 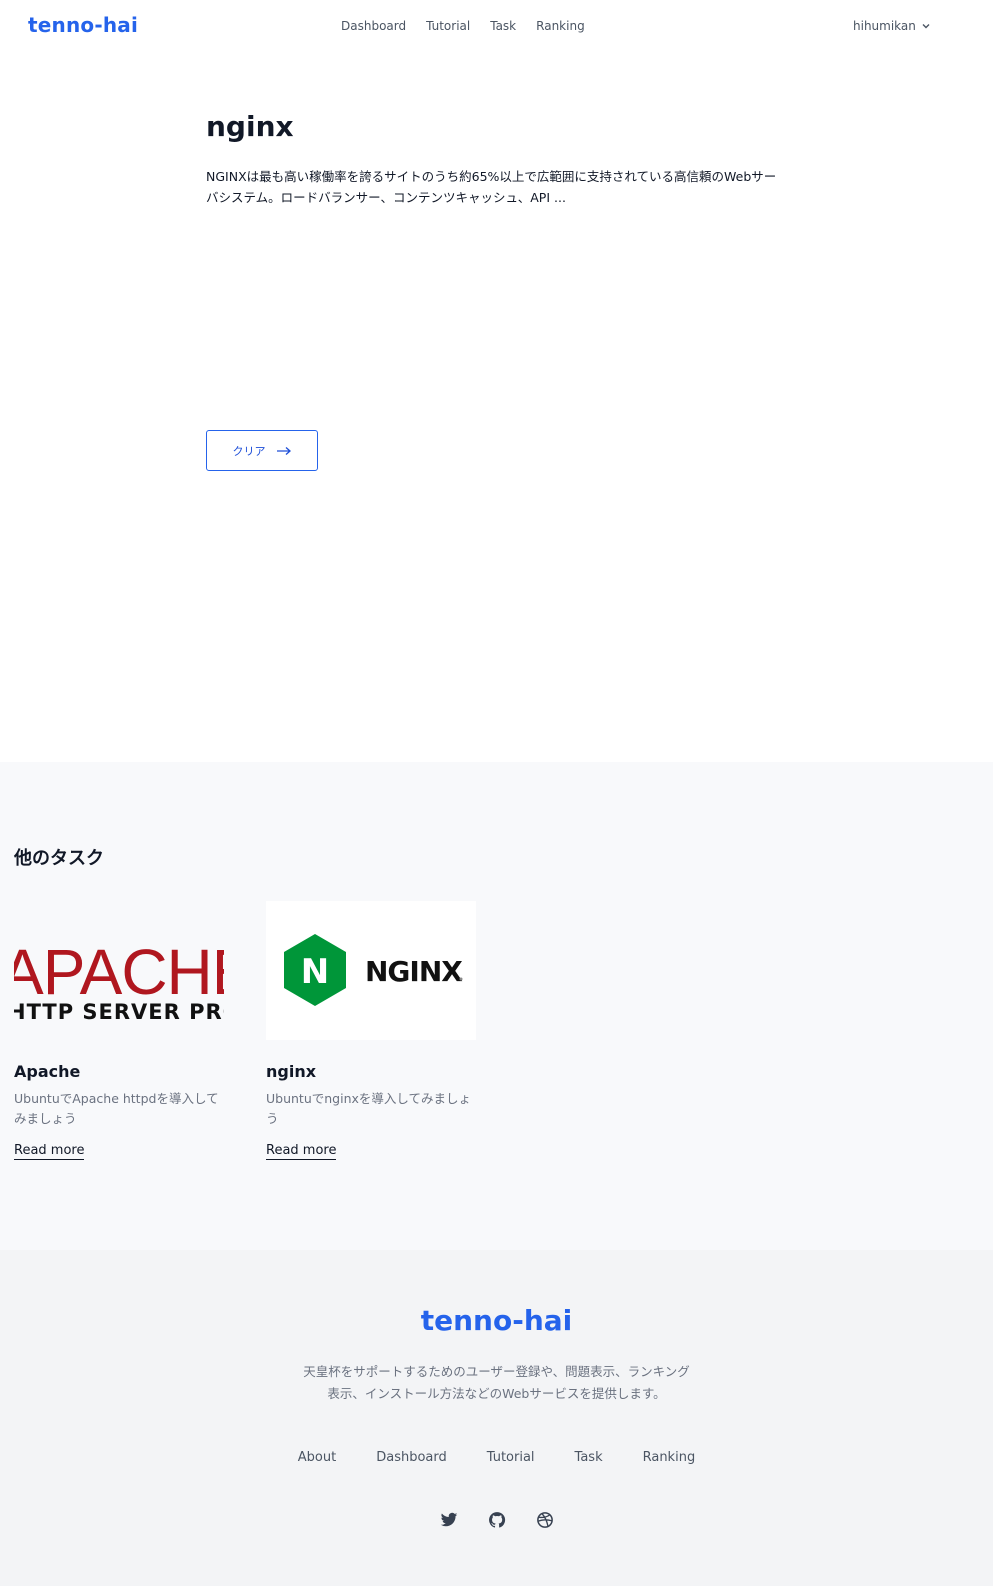 I want to click on footer-nav-ranking: Ranking, so click(x=669, y=1457).